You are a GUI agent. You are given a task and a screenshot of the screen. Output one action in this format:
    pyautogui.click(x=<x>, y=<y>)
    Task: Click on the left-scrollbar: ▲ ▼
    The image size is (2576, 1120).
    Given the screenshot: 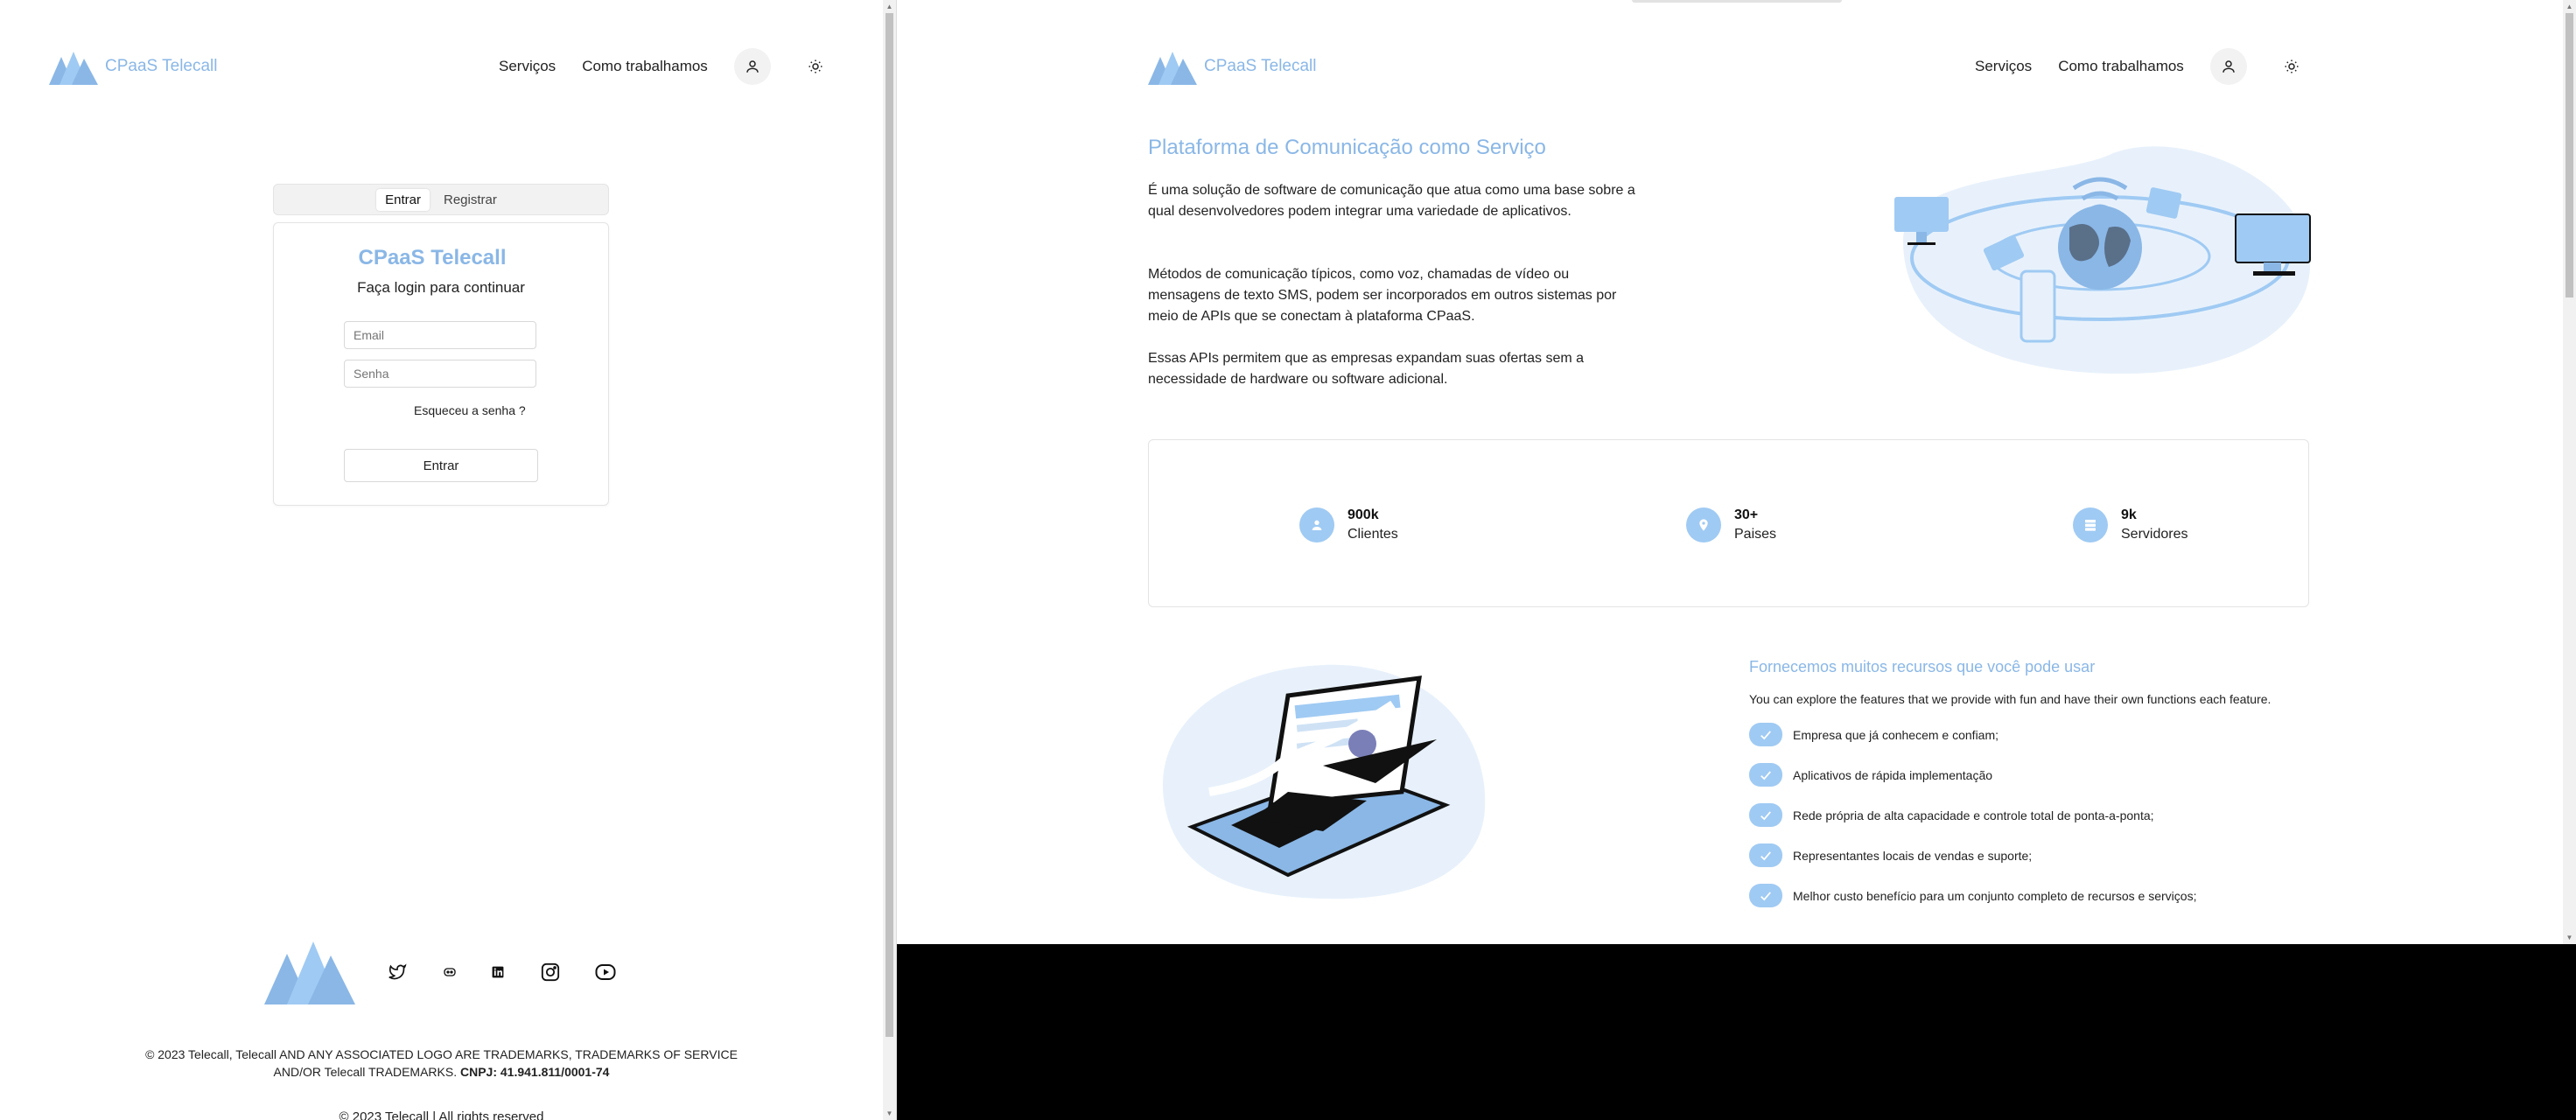 What is the action you would take?
    pyautogui.click(x=889, y=560)
    